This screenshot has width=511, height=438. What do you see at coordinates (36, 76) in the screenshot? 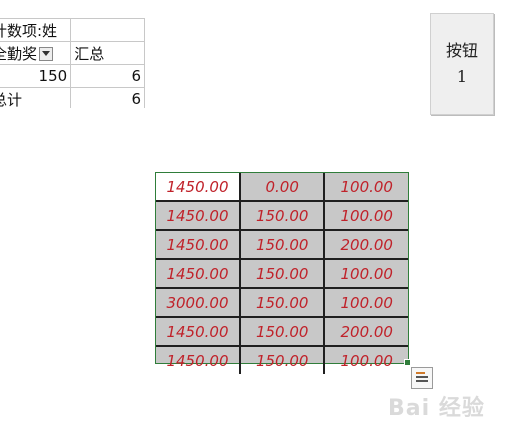
I see `pivot-cell: 150` at bounding box center [36, 76].